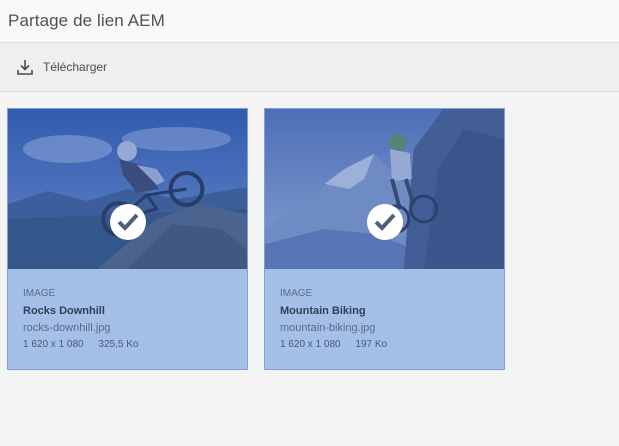 The width and height of the screenshot is (619, 446). What do you see at coordinates (328, 328) in the screenshot?
I see `asset-filename: mountain-biking.jpg` at bounding box center [328, 328].